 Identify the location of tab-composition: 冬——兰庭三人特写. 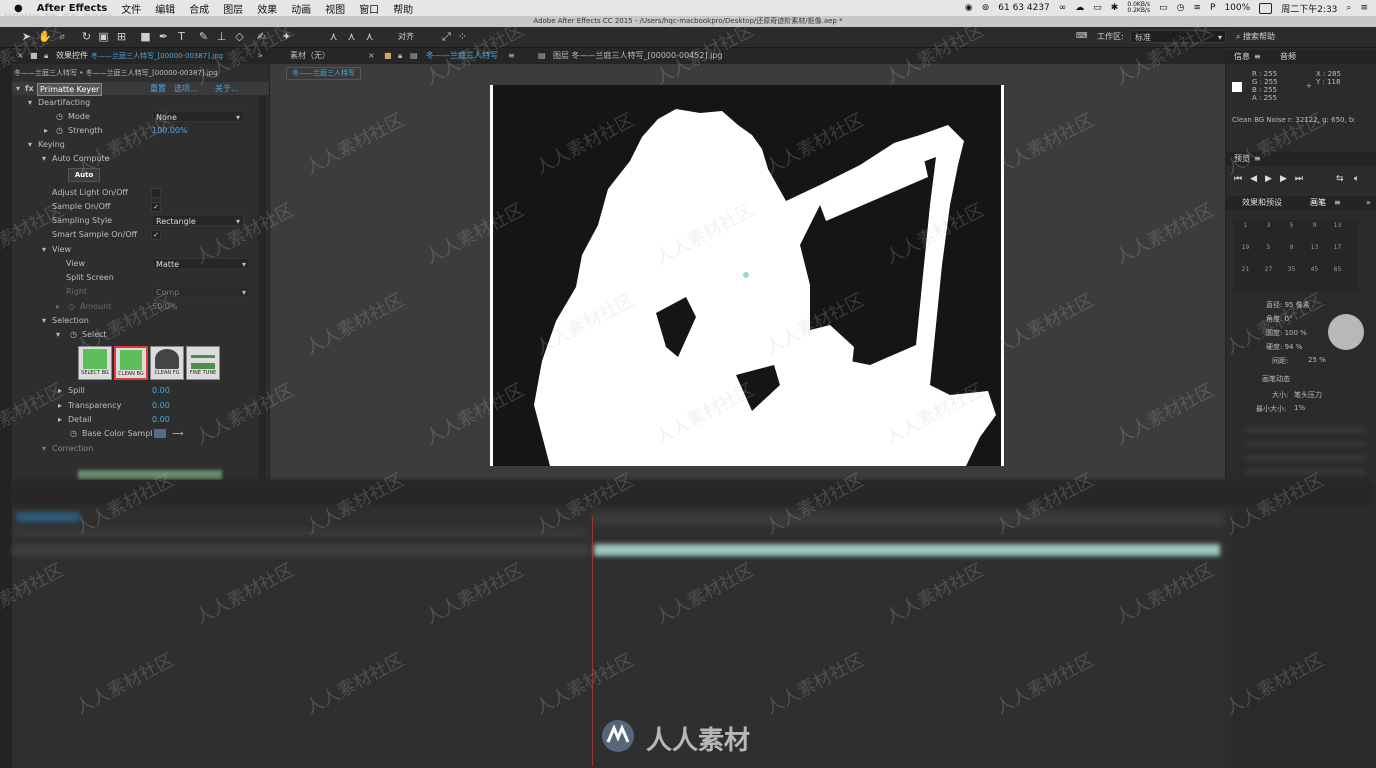
(462, 56).